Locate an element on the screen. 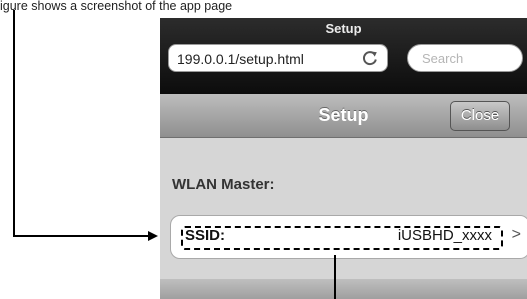  bottom-strip is located at coordinates (343, 289).